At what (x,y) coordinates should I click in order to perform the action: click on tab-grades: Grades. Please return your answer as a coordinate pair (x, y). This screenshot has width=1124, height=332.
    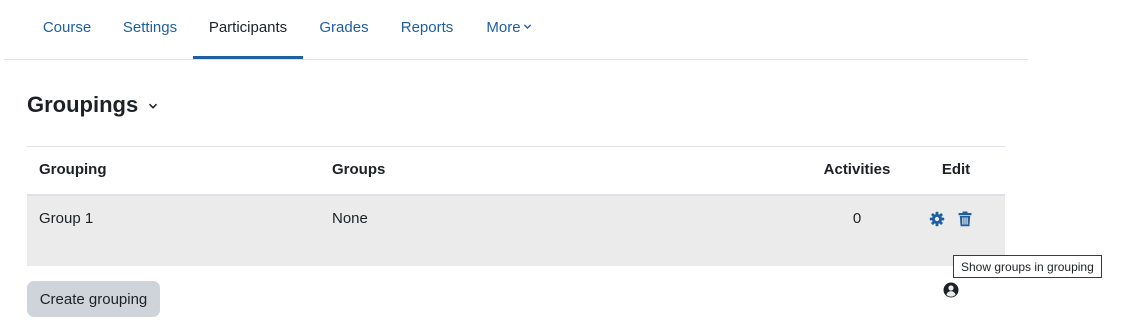
    Looking at the image, I should click on (344, 29).